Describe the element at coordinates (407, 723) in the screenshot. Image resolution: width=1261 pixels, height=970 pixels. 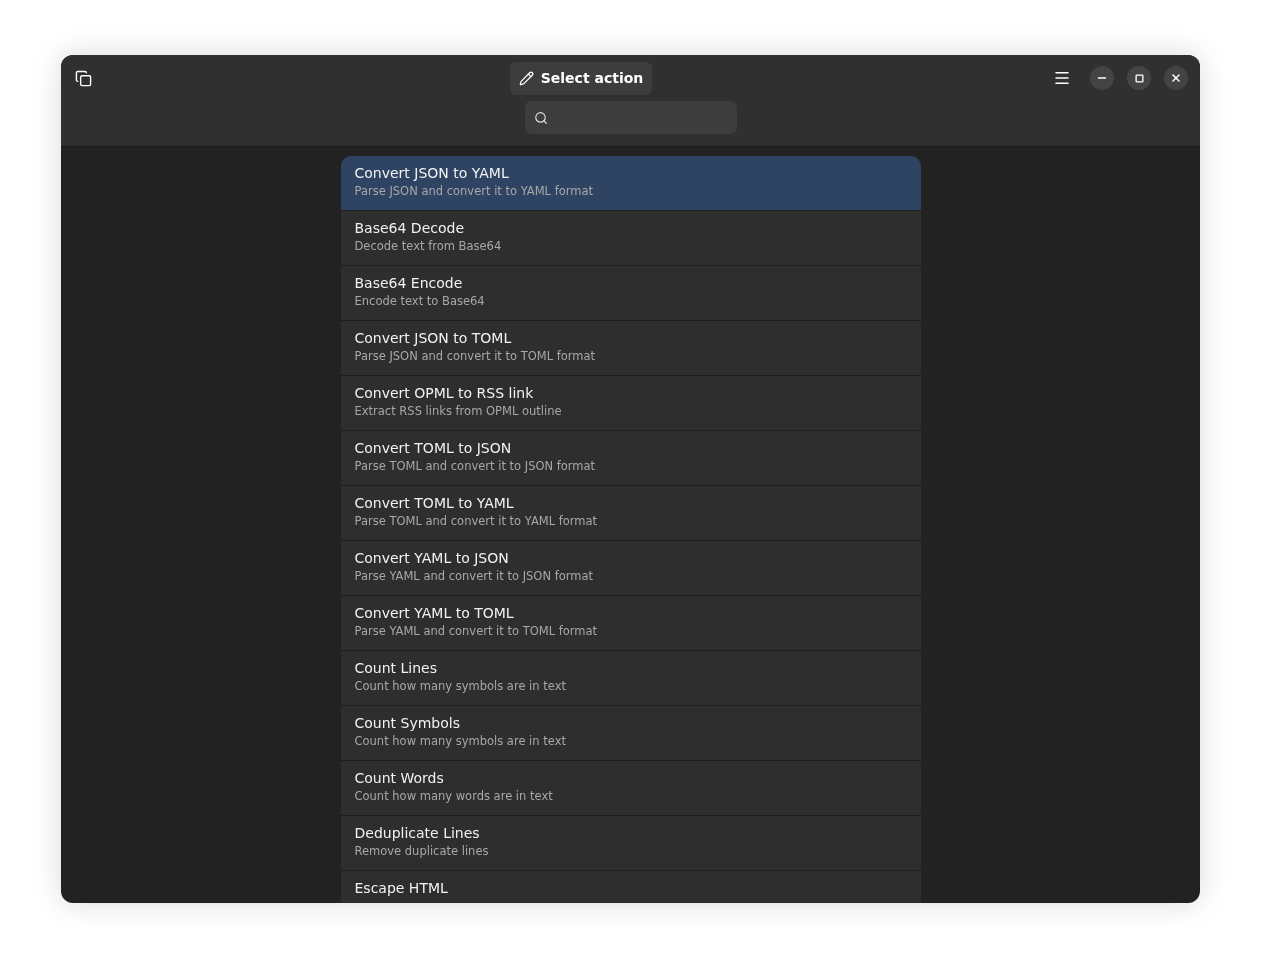
I see `action-title: Count Symbols` at that location.